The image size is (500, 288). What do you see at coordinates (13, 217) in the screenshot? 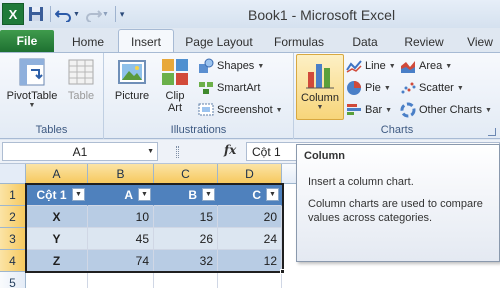
I see `row-header-2: 2` at bounding box center [13, 217].